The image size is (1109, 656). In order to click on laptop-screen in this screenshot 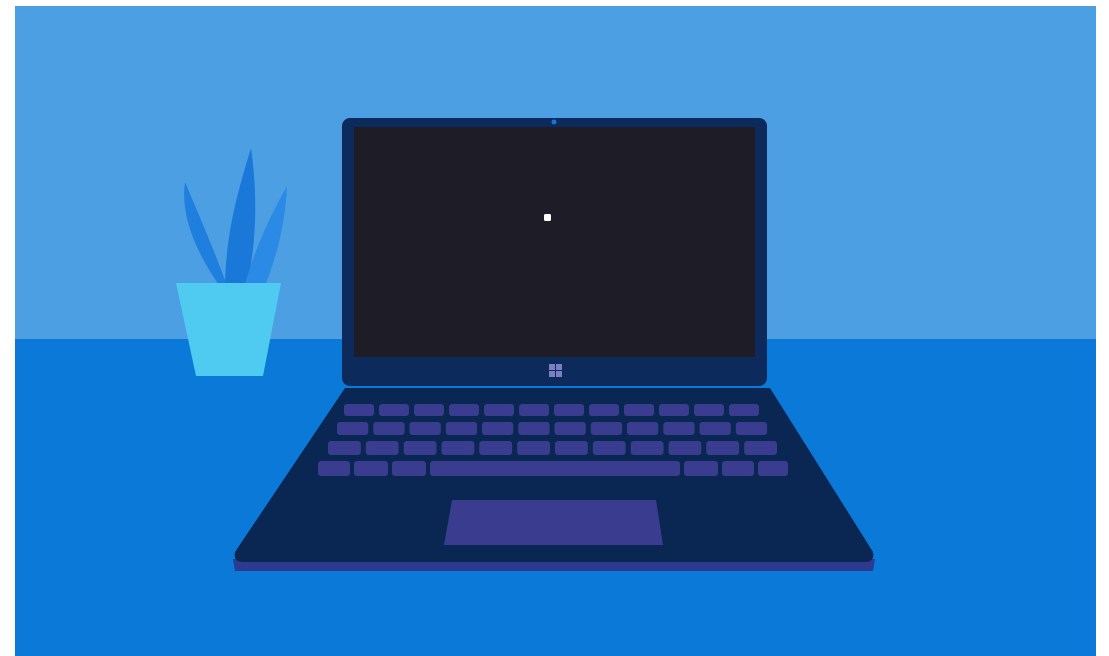, I will do `click(554, 242)`.